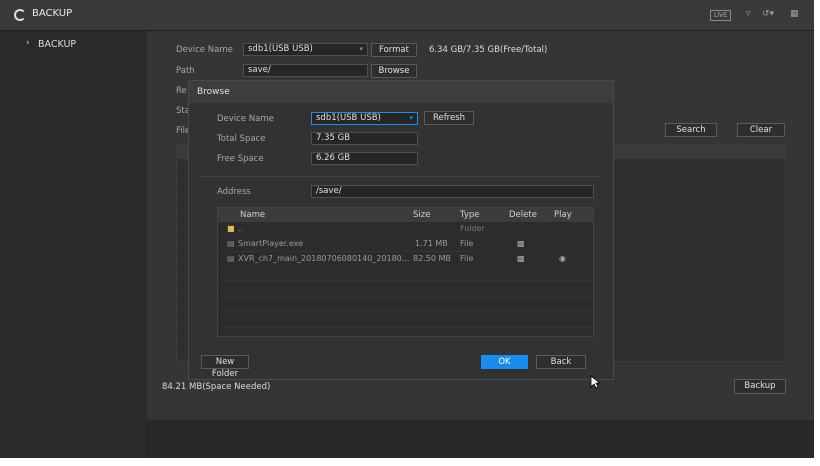 The image size is (820, 466). What do you see at coordinates (760, 386) in the screenshot?
I see `backup-button: Backup` at bounding box center [760, 386].